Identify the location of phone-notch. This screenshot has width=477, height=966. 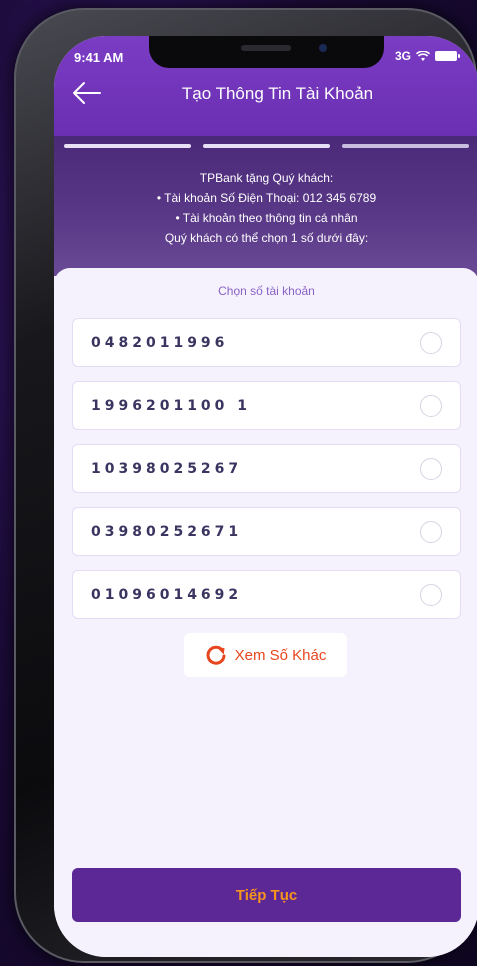
(266, 52).